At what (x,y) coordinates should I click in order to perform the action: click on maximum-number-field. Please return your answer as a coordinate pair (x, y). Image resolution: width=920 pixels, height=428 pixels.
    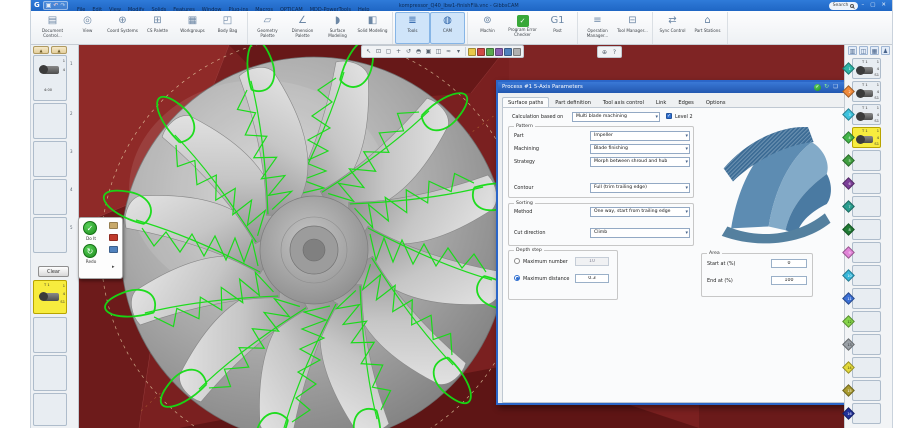
    Looking at the image, I should click on (592, 261).